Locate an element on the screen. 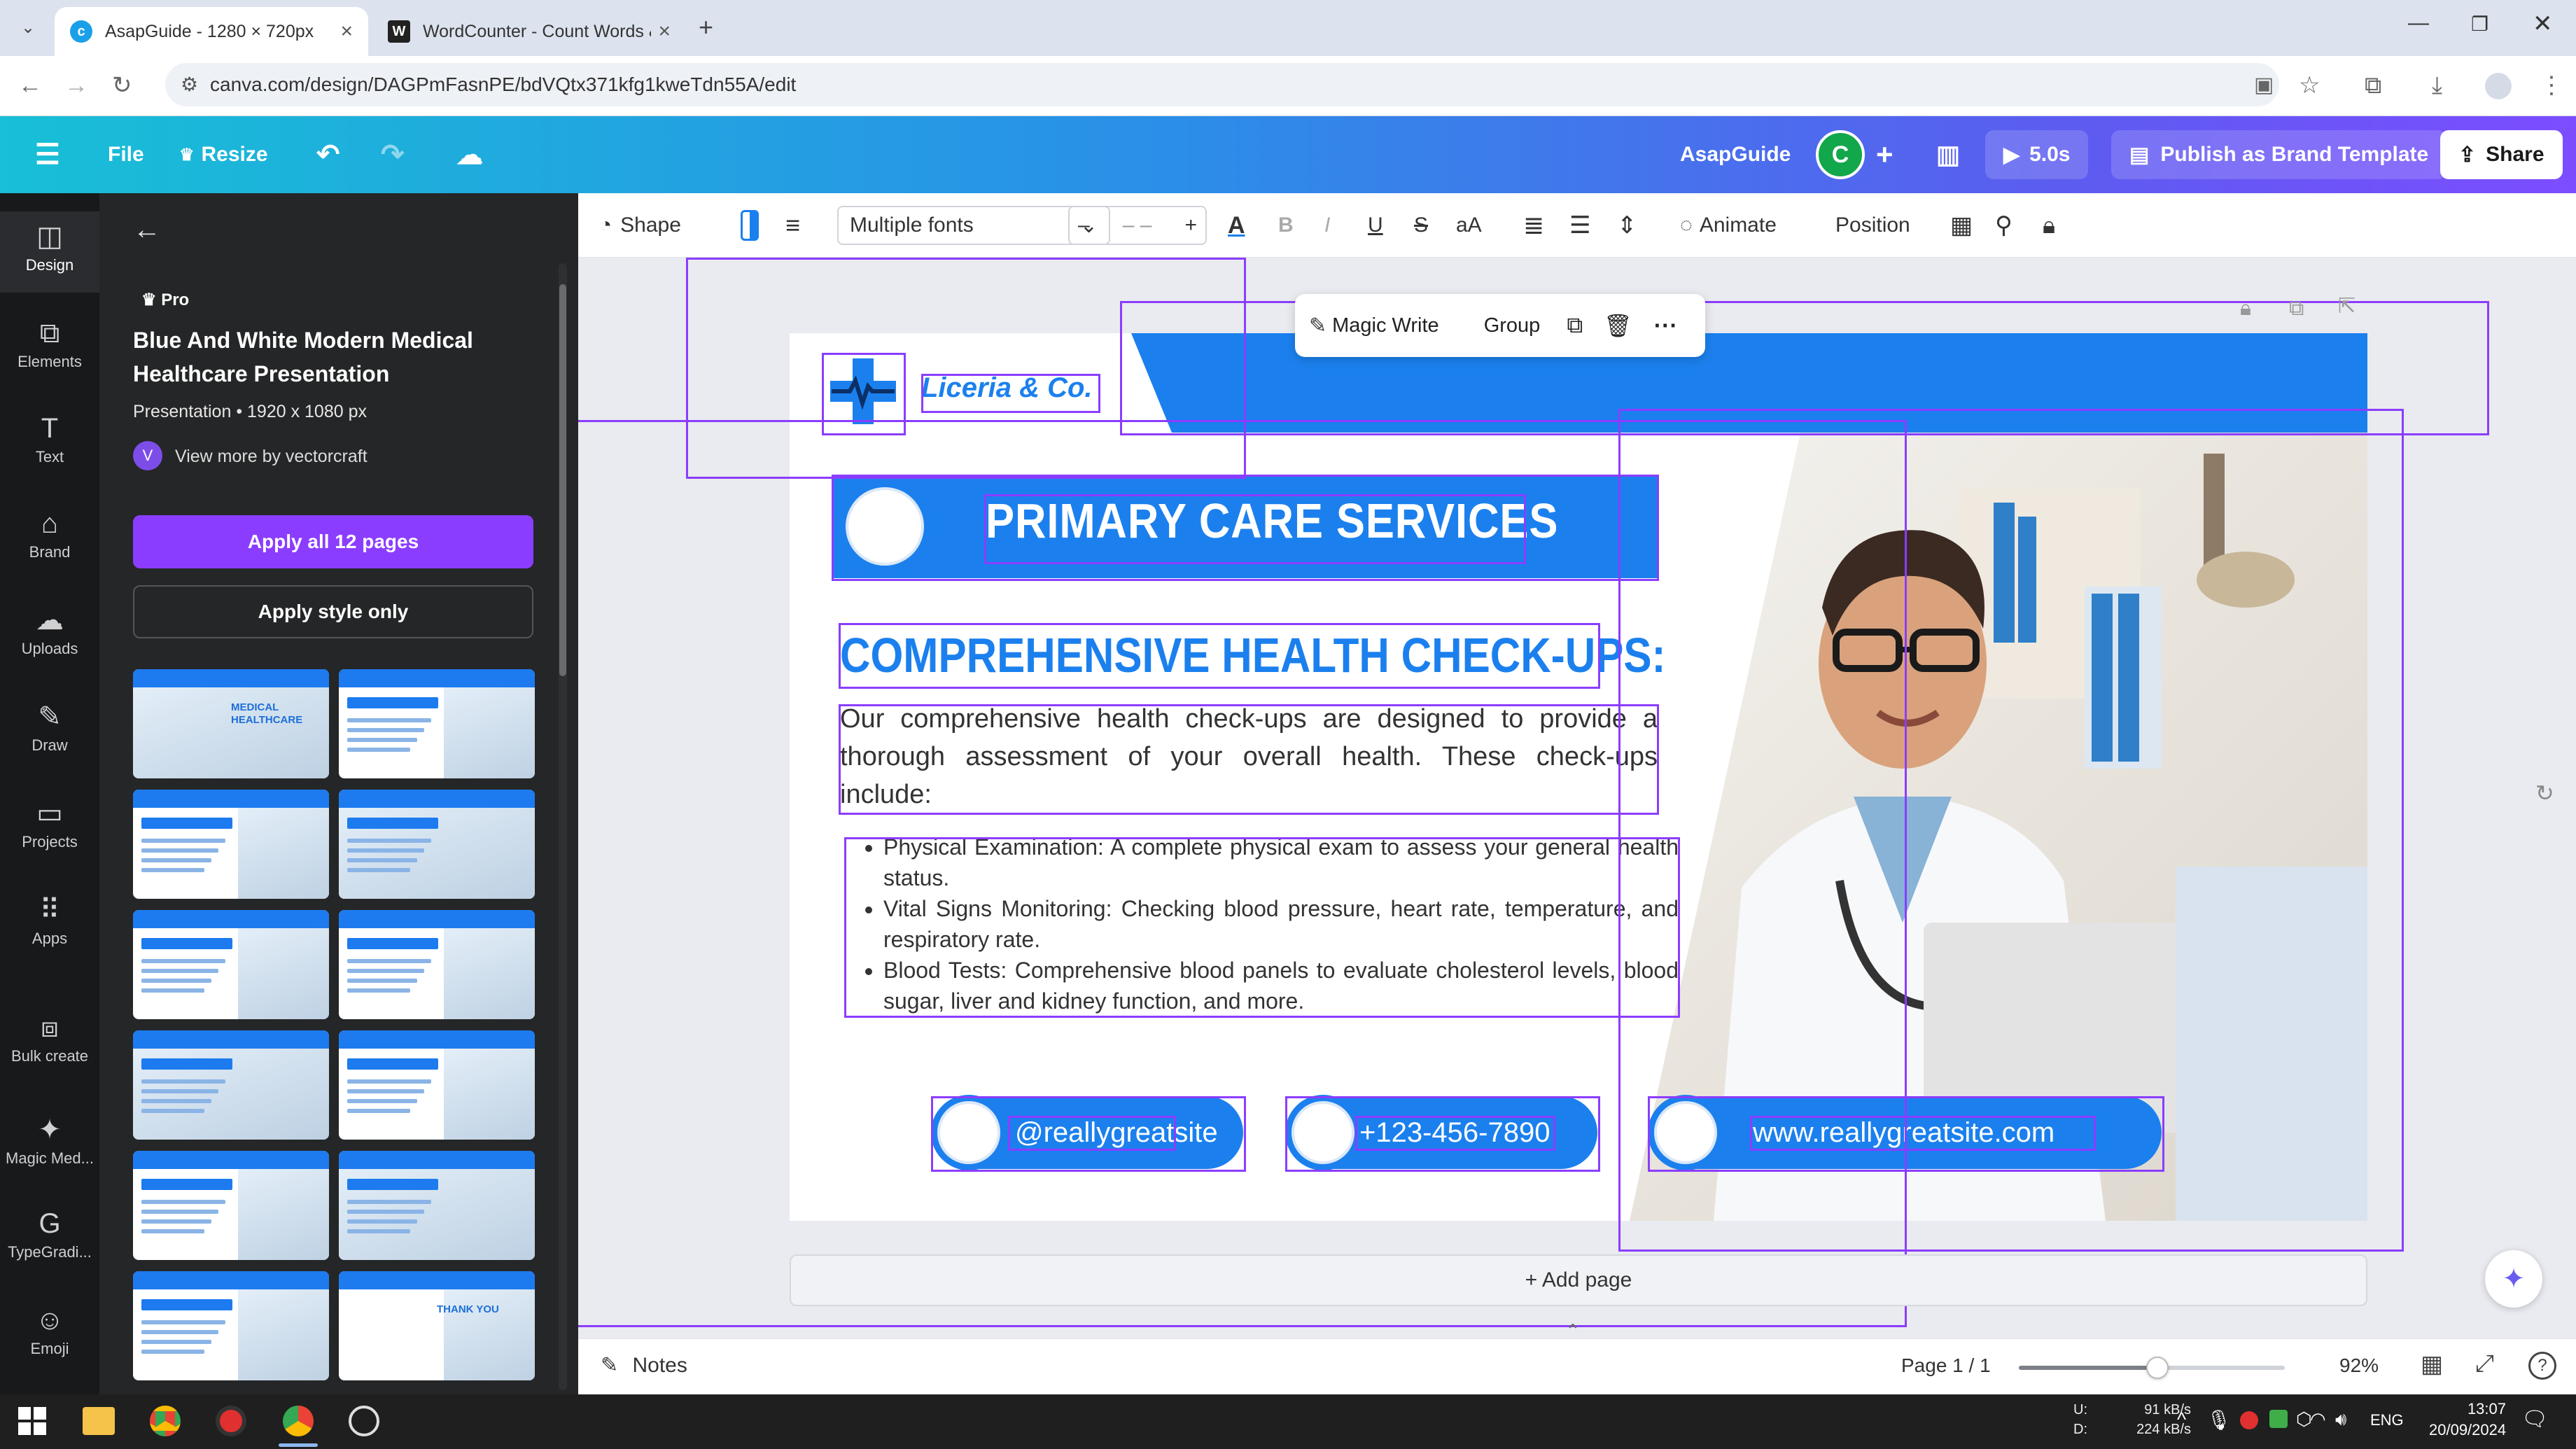  browser-tab-wordcounter: W WordCounter - Count Words & × is located at coordinates (529, 31).